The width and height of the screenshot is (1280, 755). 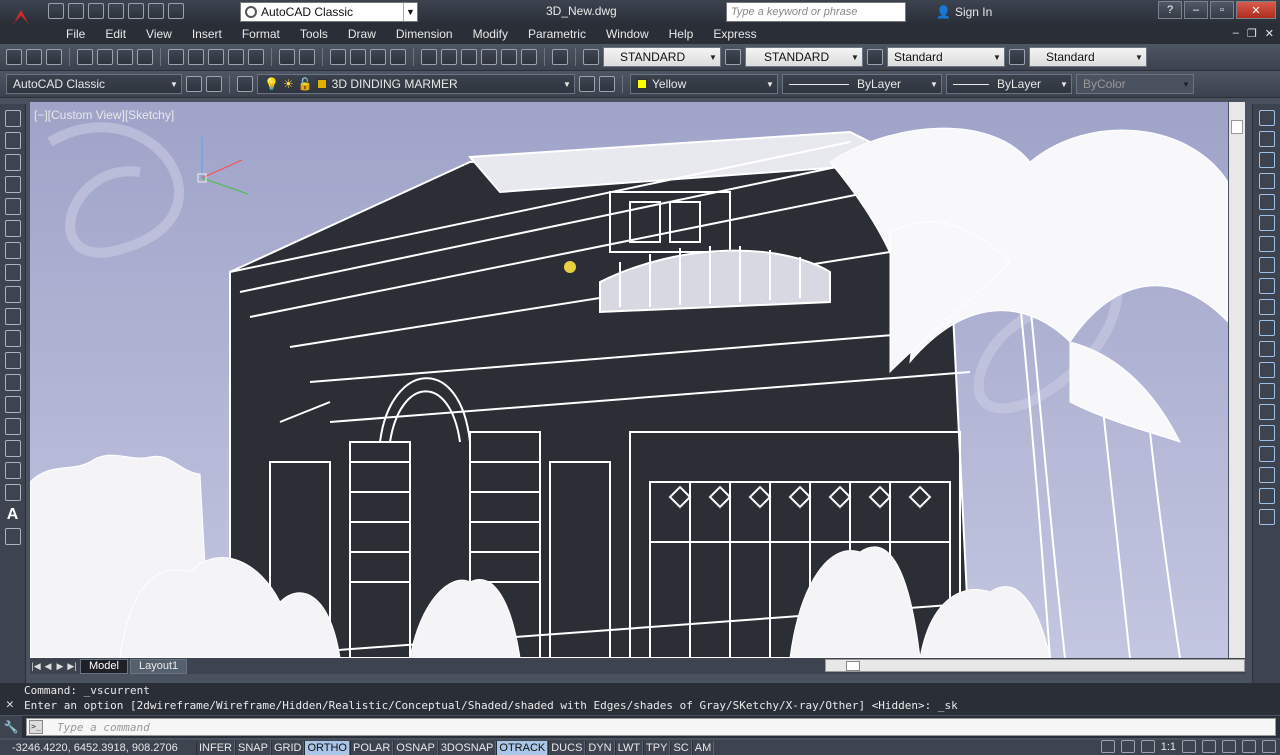 What do you see at coordinates (104, 666) in the screenshot?
I see `tab-model: Model` at bounding box center [104, 666].